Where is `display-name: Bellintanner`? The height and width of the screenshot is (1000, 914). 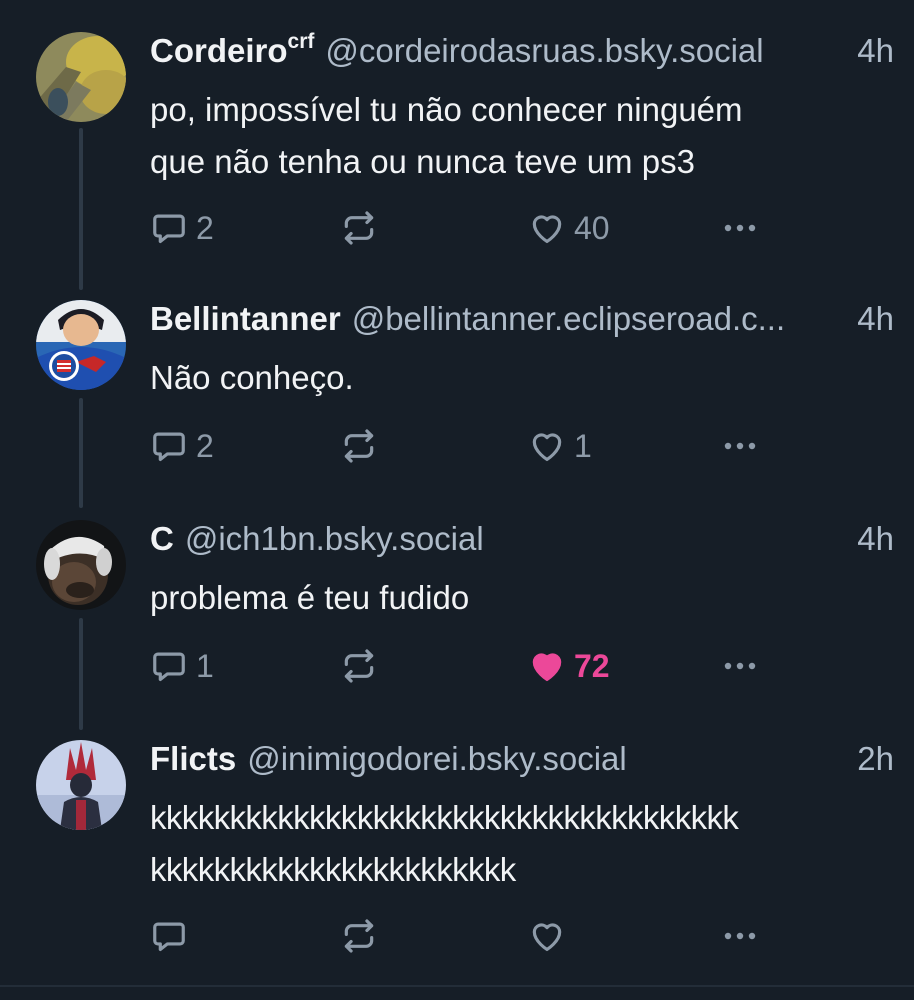
display-name: Bellintanner is located at coordinates (245, 319).